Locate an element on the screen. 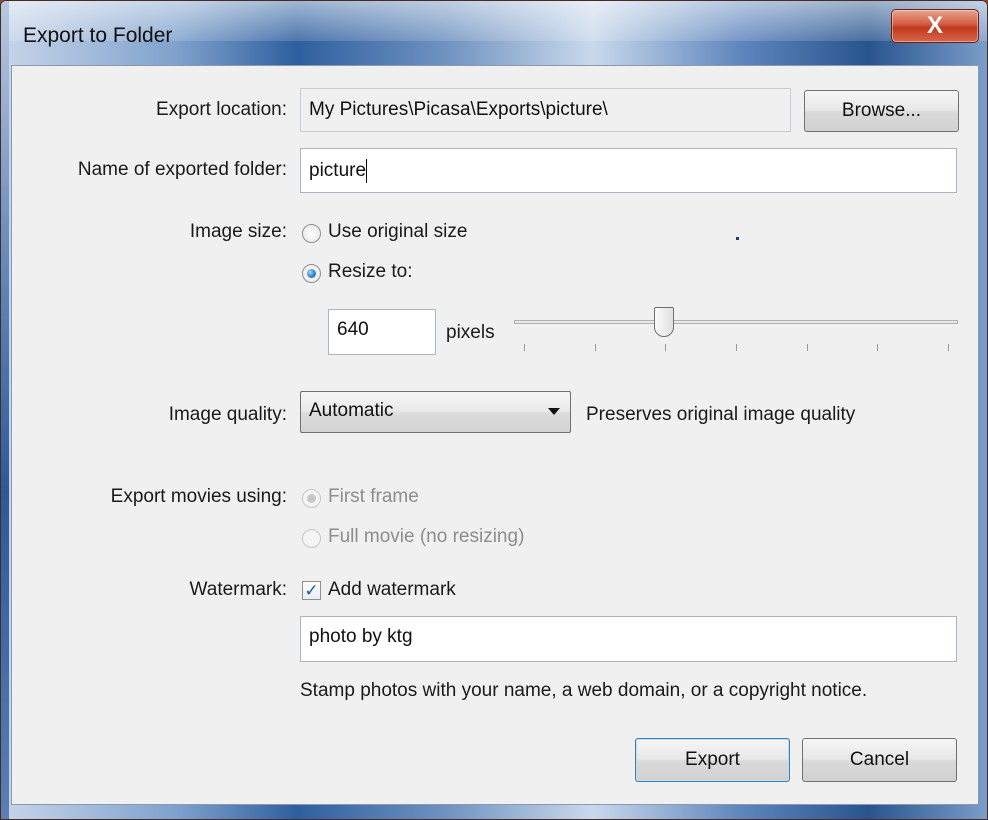 Image resolution: width=988 pixels, height=820 pixels. resize-pixels-input: 640 is located at coordinates (382, 332).